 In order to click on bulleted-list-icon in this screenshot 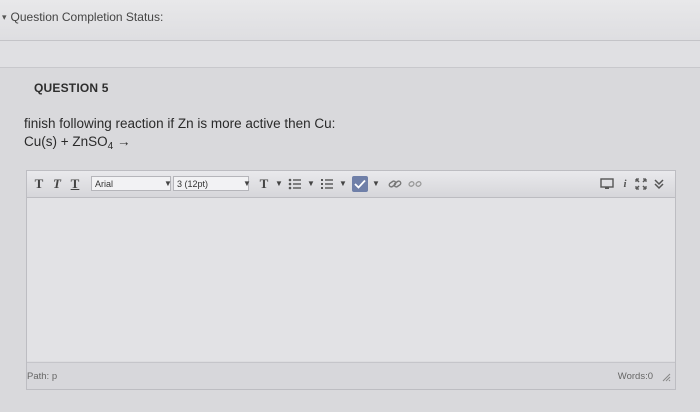, I will do `click(295, 184)`.